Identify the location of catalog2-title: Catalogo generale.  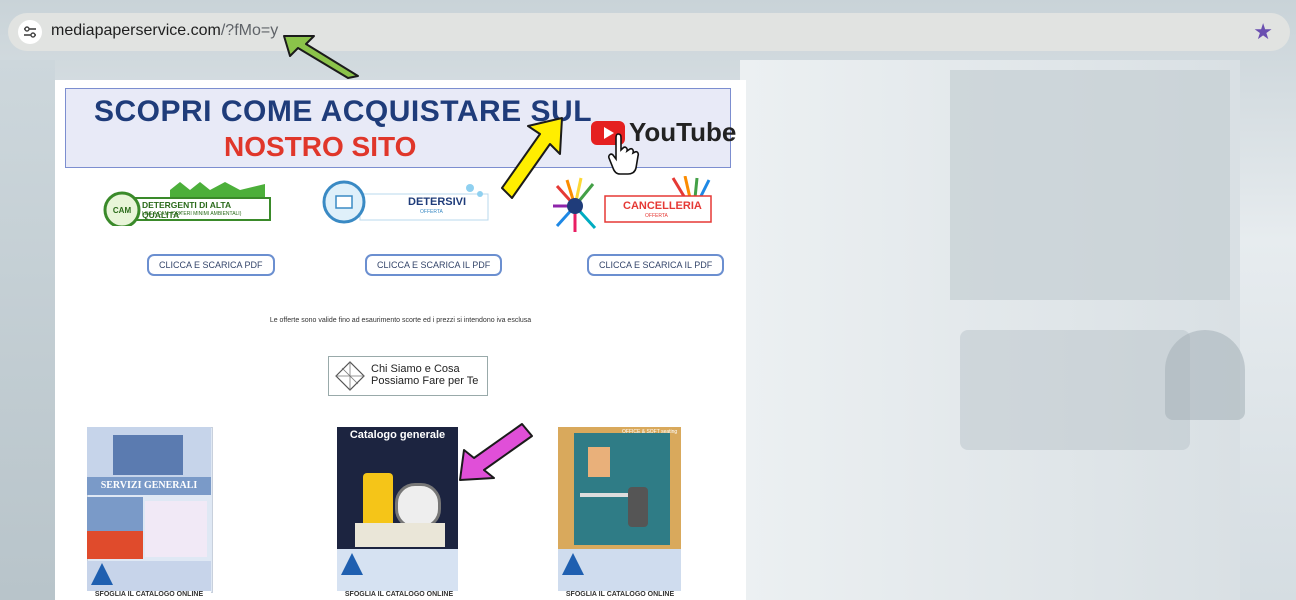
(397, 435).